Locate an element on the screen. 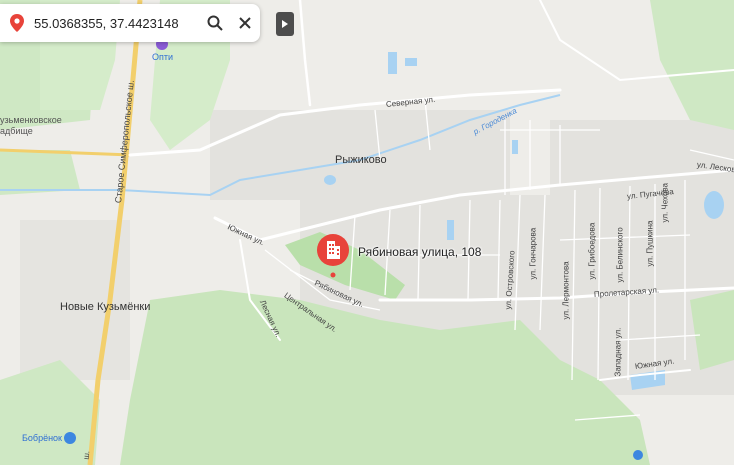  chevron-right-icon is located at coordinates (285, 24).